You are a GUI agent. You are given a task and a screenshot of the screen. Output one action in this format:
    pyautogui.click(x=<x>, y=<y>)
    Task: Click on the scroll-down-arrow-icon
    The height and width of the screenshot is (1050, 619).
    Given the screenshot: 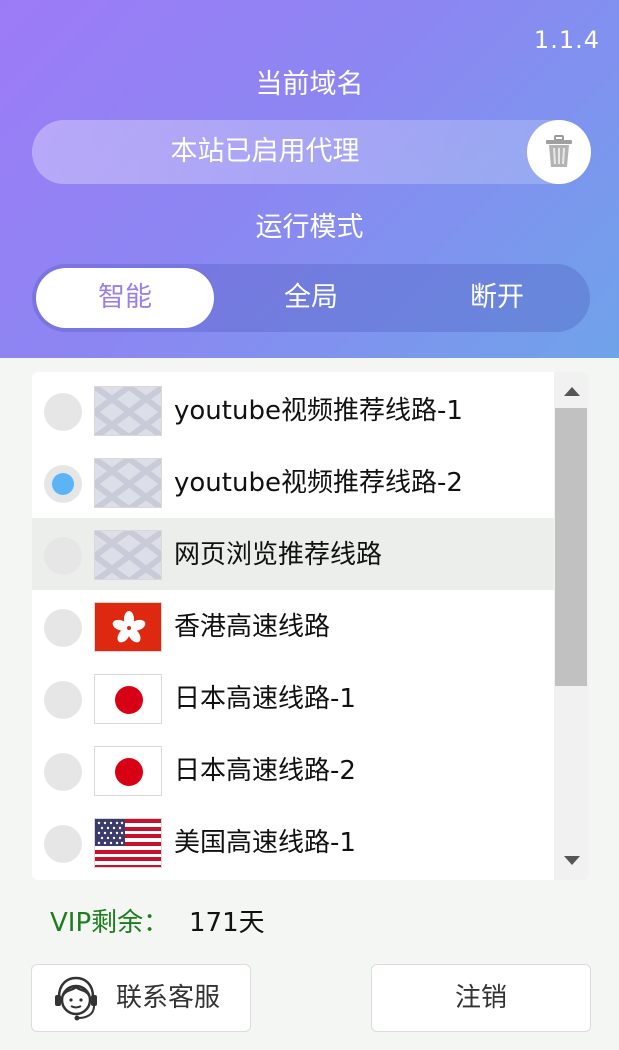 What is the action you would take?
    pyautogui.click(x=571, y=861)
    